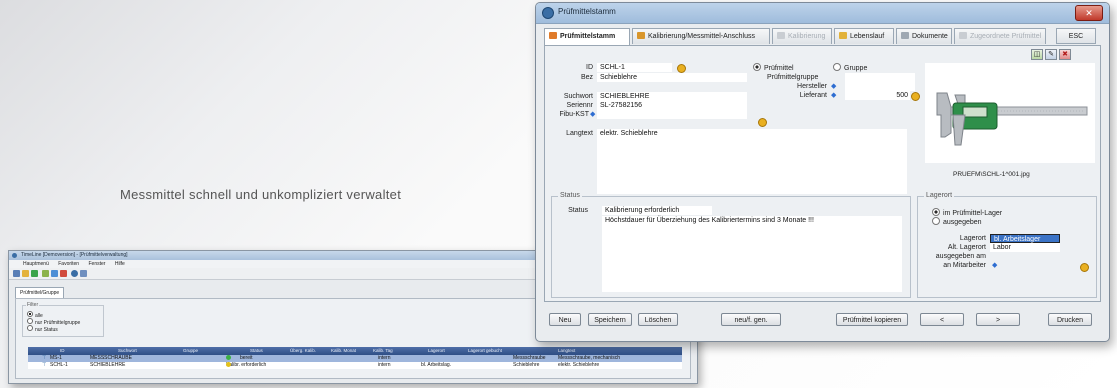  Describe the element at coordinates (127, 351) in the screenshot. I see `column-header: Suchwort` at that location.